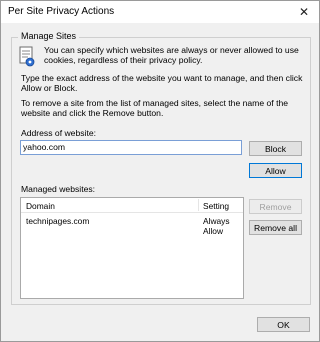 This screenshot has height=342, width=320. Describe the element at coordinates (49, 36) in the screenshot. I see `manage-sites-label: Manage Sites` at that location.